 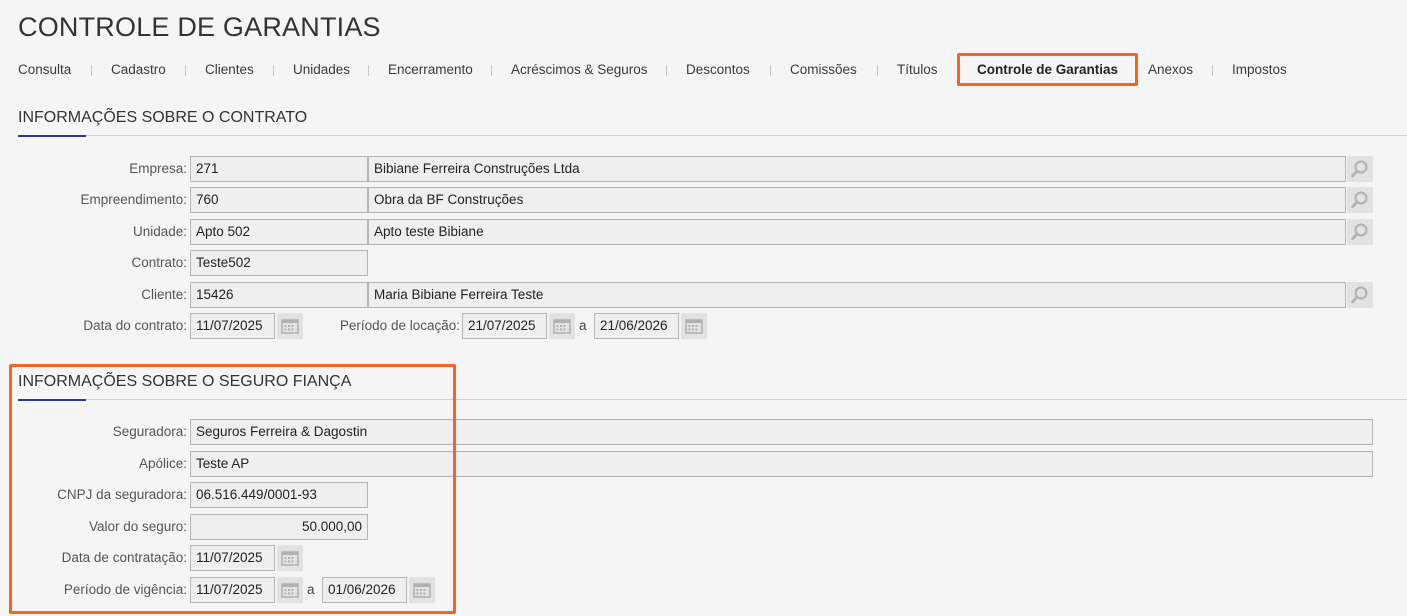 What do you see at coordinates (133, 199) in the screenshot?
I see `empreendimento-label: Empreendimento:` at bounding box center [133, 199].